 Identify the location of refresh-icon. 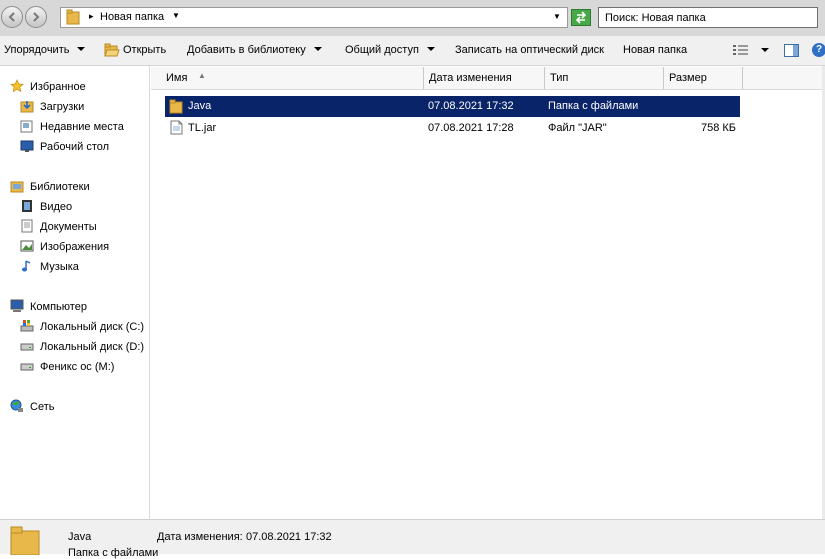
(581, 17).